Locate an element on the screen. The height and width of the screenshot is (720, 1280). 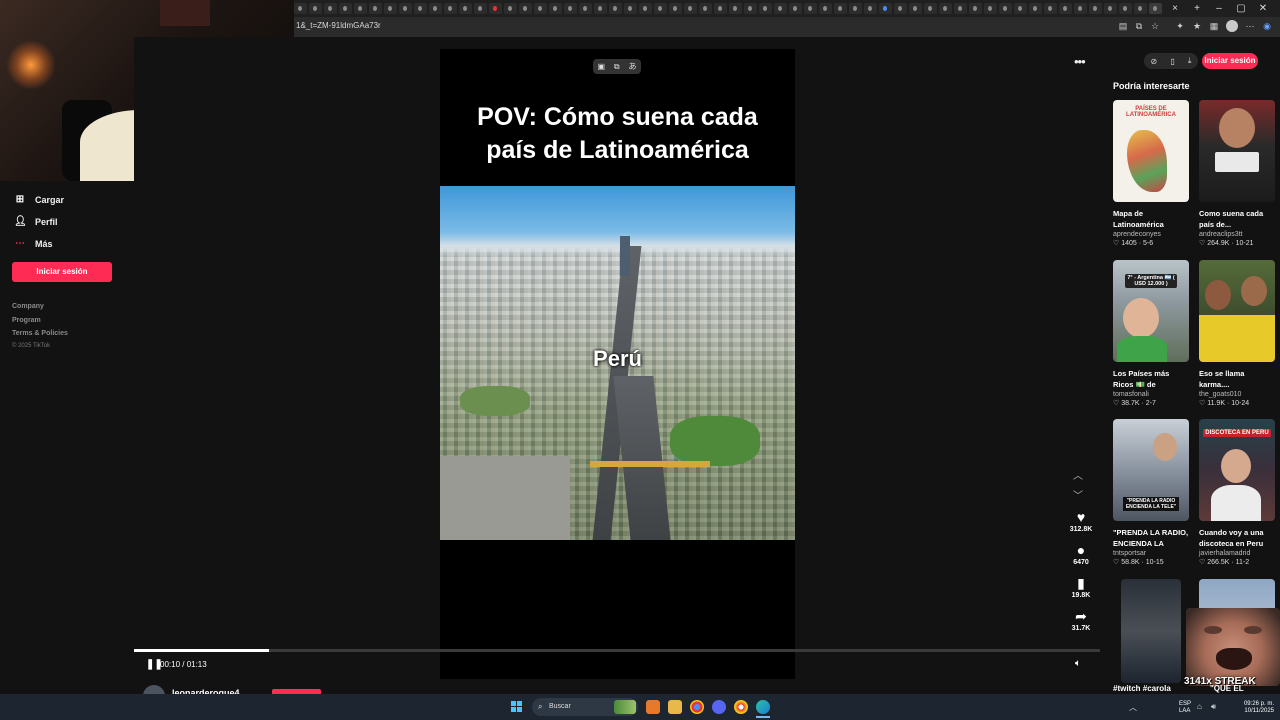
video-thumbnail: 7° - Argentina 🇦🇷 ( USD 12.000 ) is located at coordinates (1151, 311).